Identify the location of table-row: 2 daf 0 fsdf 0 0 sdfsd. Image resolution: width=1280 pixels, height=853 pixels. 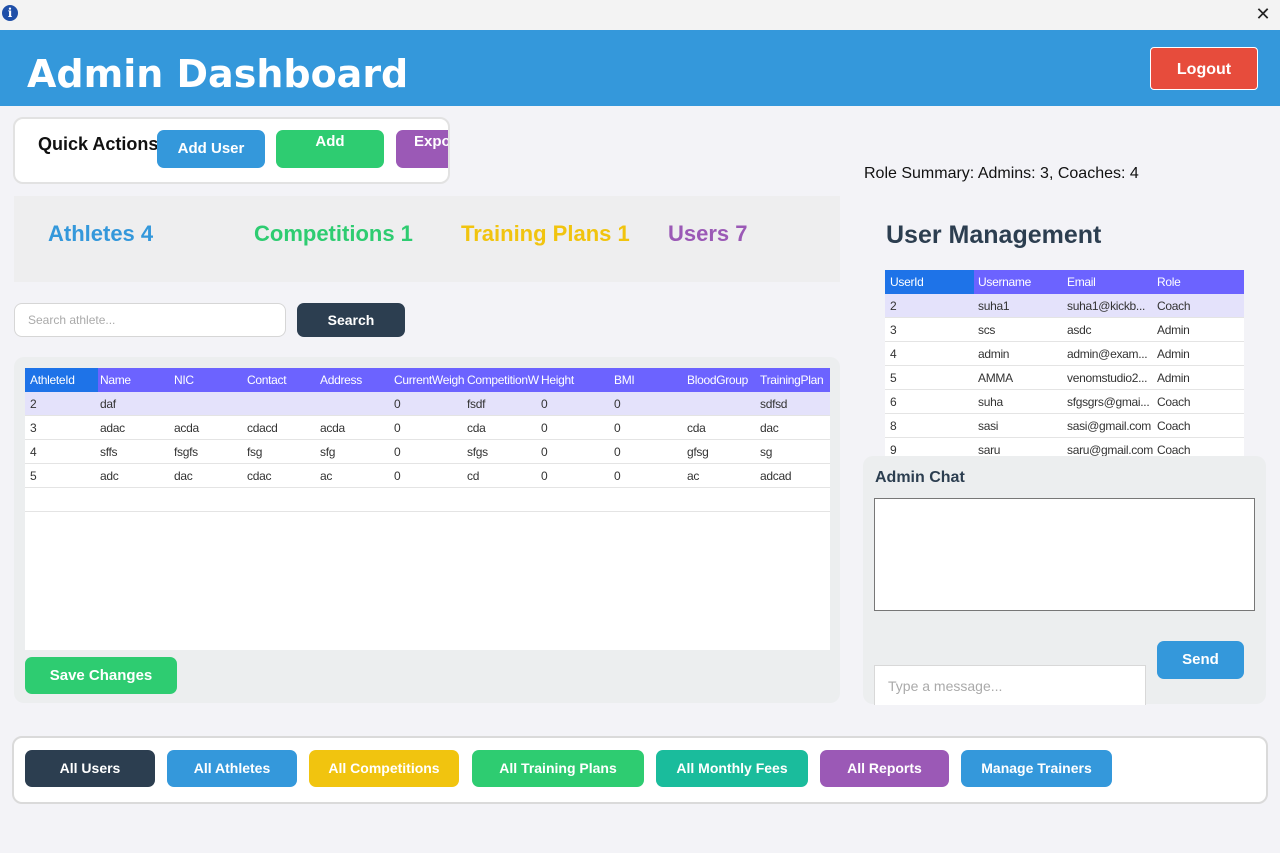
(427, 404).